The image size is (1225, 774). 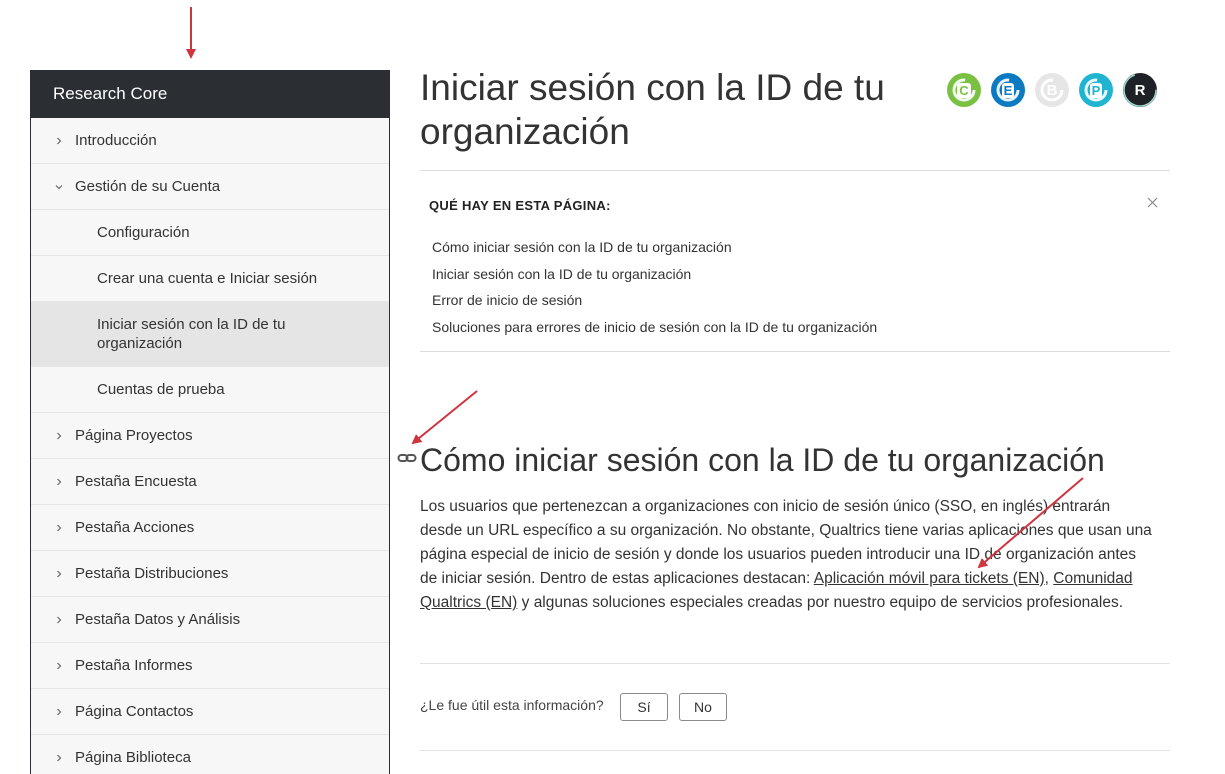 I want to click on product-badge-e: E, so click(x=1008, y=90).